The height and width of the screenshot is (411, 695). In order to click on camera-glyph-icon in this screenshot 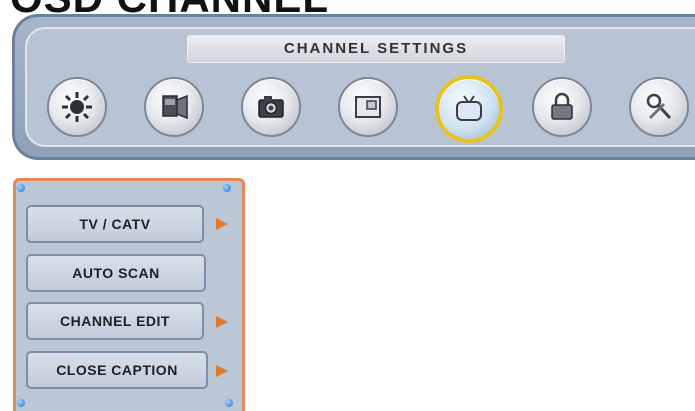, I will do `click(271, 107)`.